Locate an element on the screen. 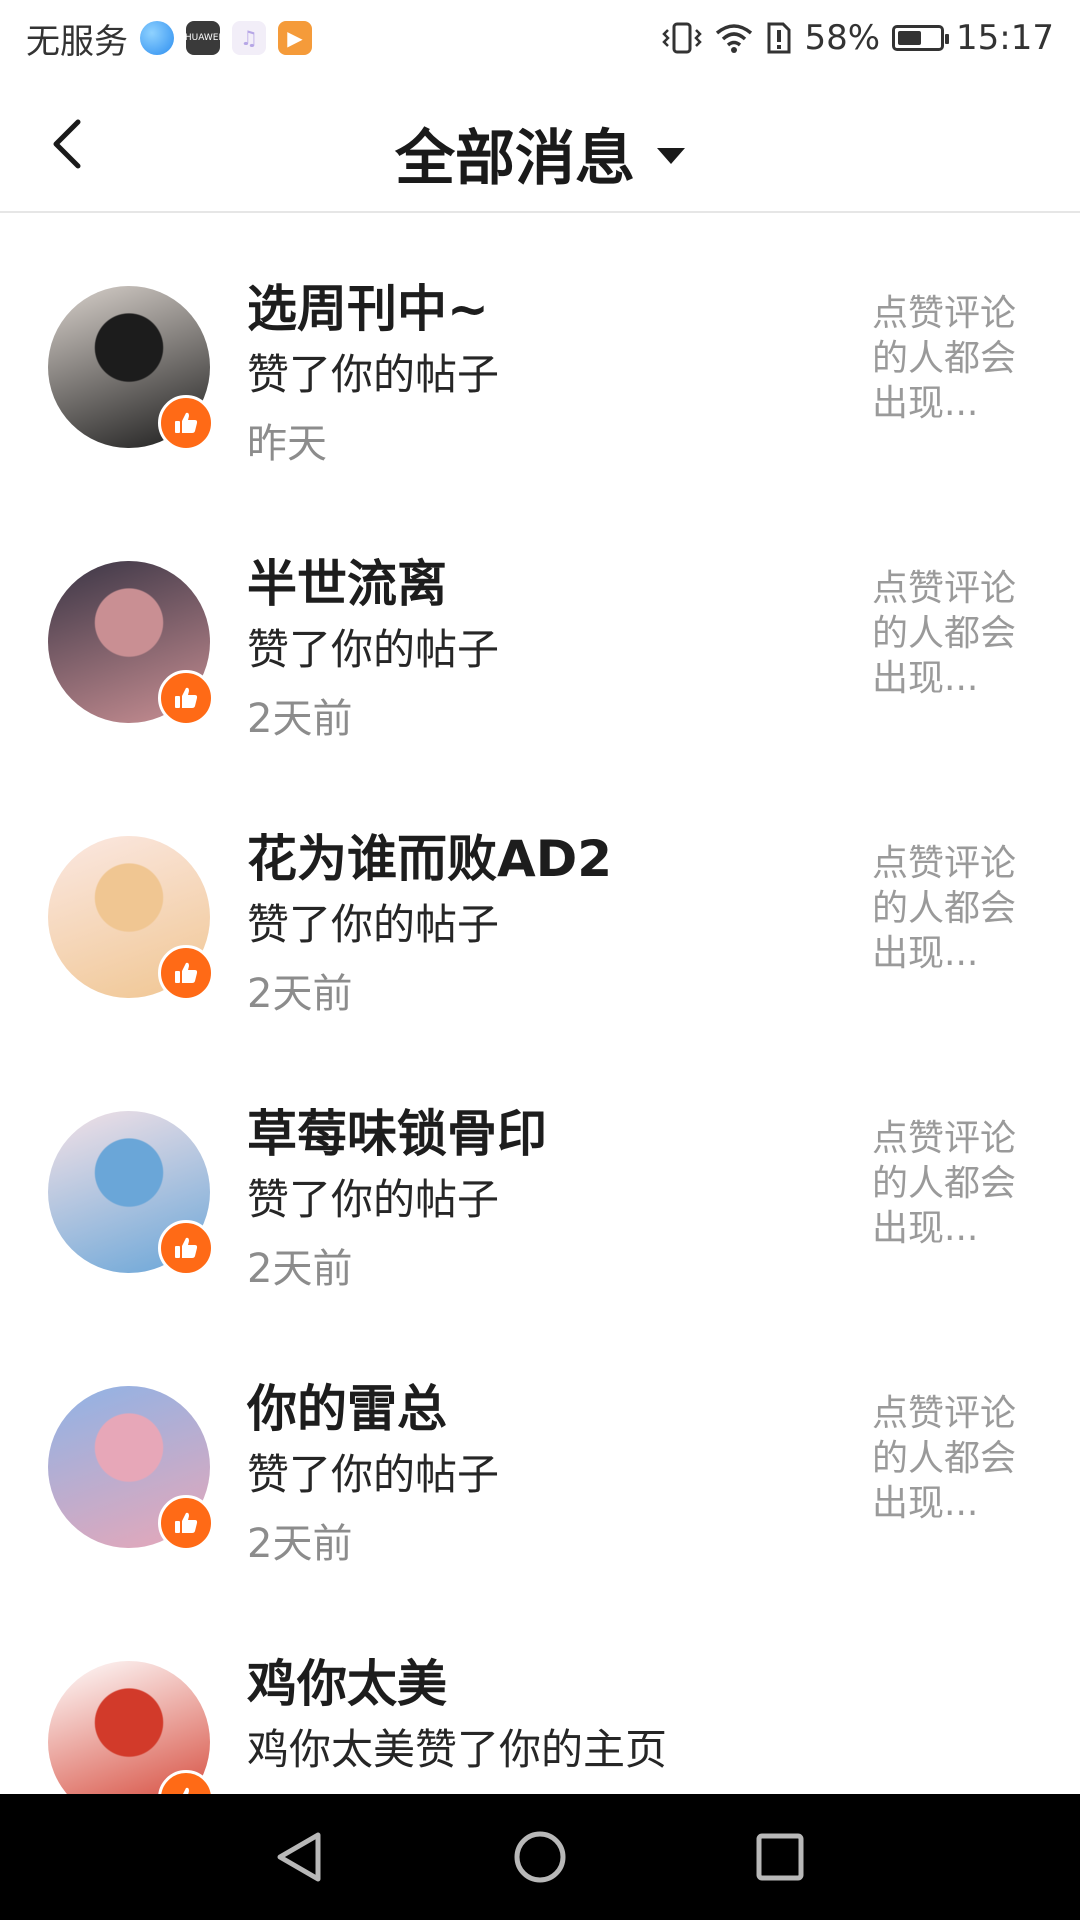 Image resolution: width=1080 pixels, height=1920 pixels. status-bar-right: 58% 15:17 is located at coordinates (858, 38).